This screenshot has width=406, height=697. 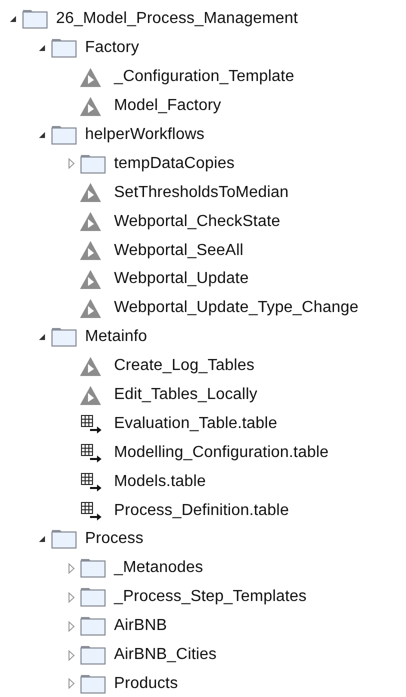 What do you see at coordinates (114, 539) in the screenshot?
I see `tree-item-label: Process` at bounding box center [114, 539].